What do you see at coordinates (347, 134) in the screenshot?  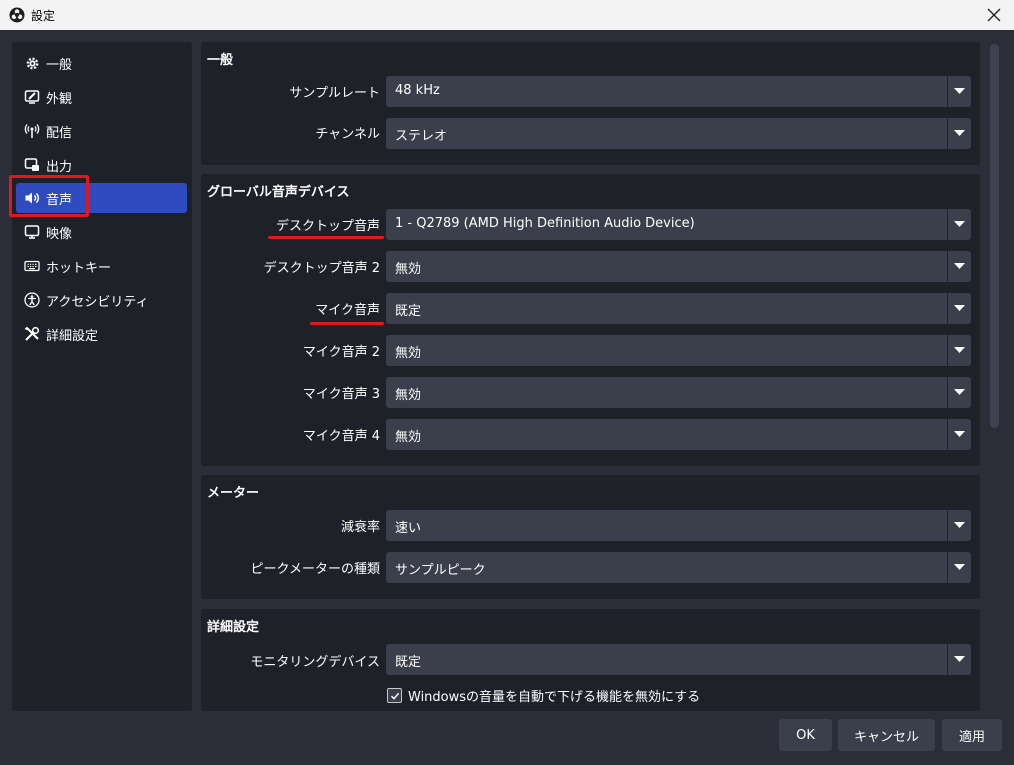 I see `channels-label: チャンネル` at bounding box center [347, 134].